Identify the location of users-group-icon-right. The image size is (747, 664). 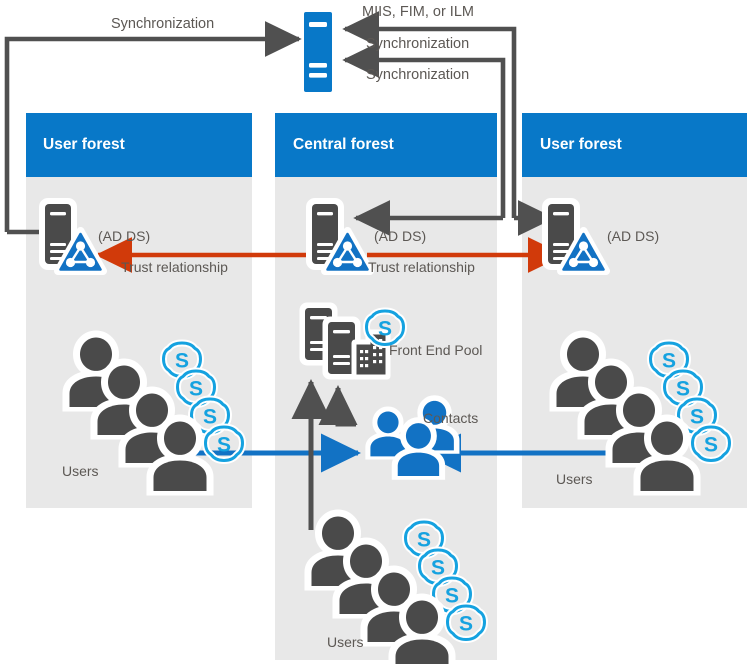
(642, 413).